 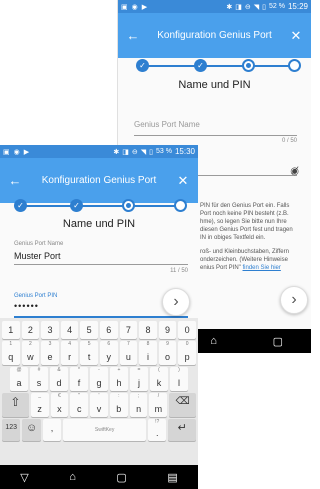 I want to click on pin-field-label: Genius Port PIN, so click(x=36, y=296).